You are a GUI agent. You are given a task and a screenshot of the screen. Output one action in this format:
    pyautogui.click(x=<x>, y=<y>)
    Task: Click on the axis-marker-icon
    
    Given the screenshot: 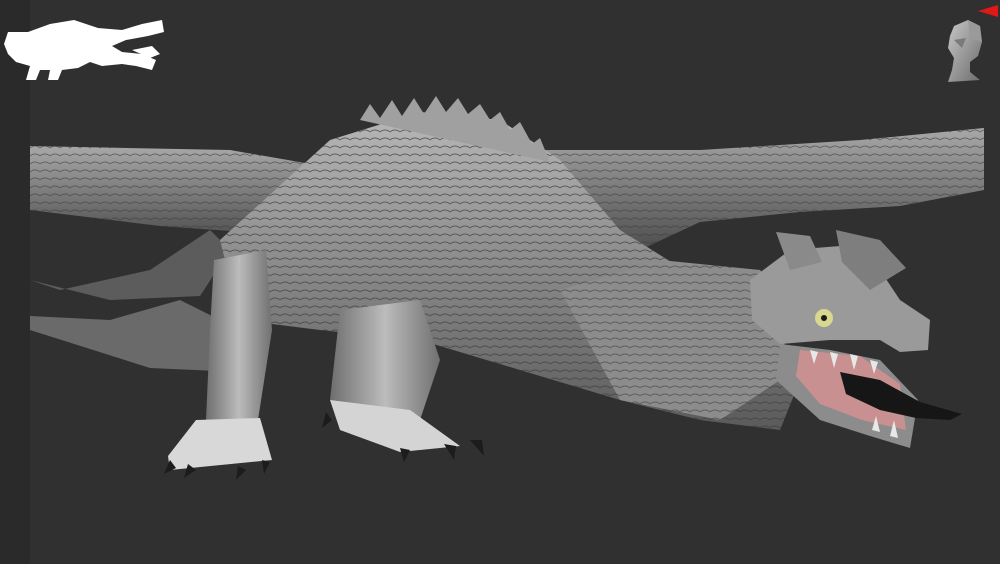 What is the action you would take?
    pyautogui.click(x=987, y=11)
    